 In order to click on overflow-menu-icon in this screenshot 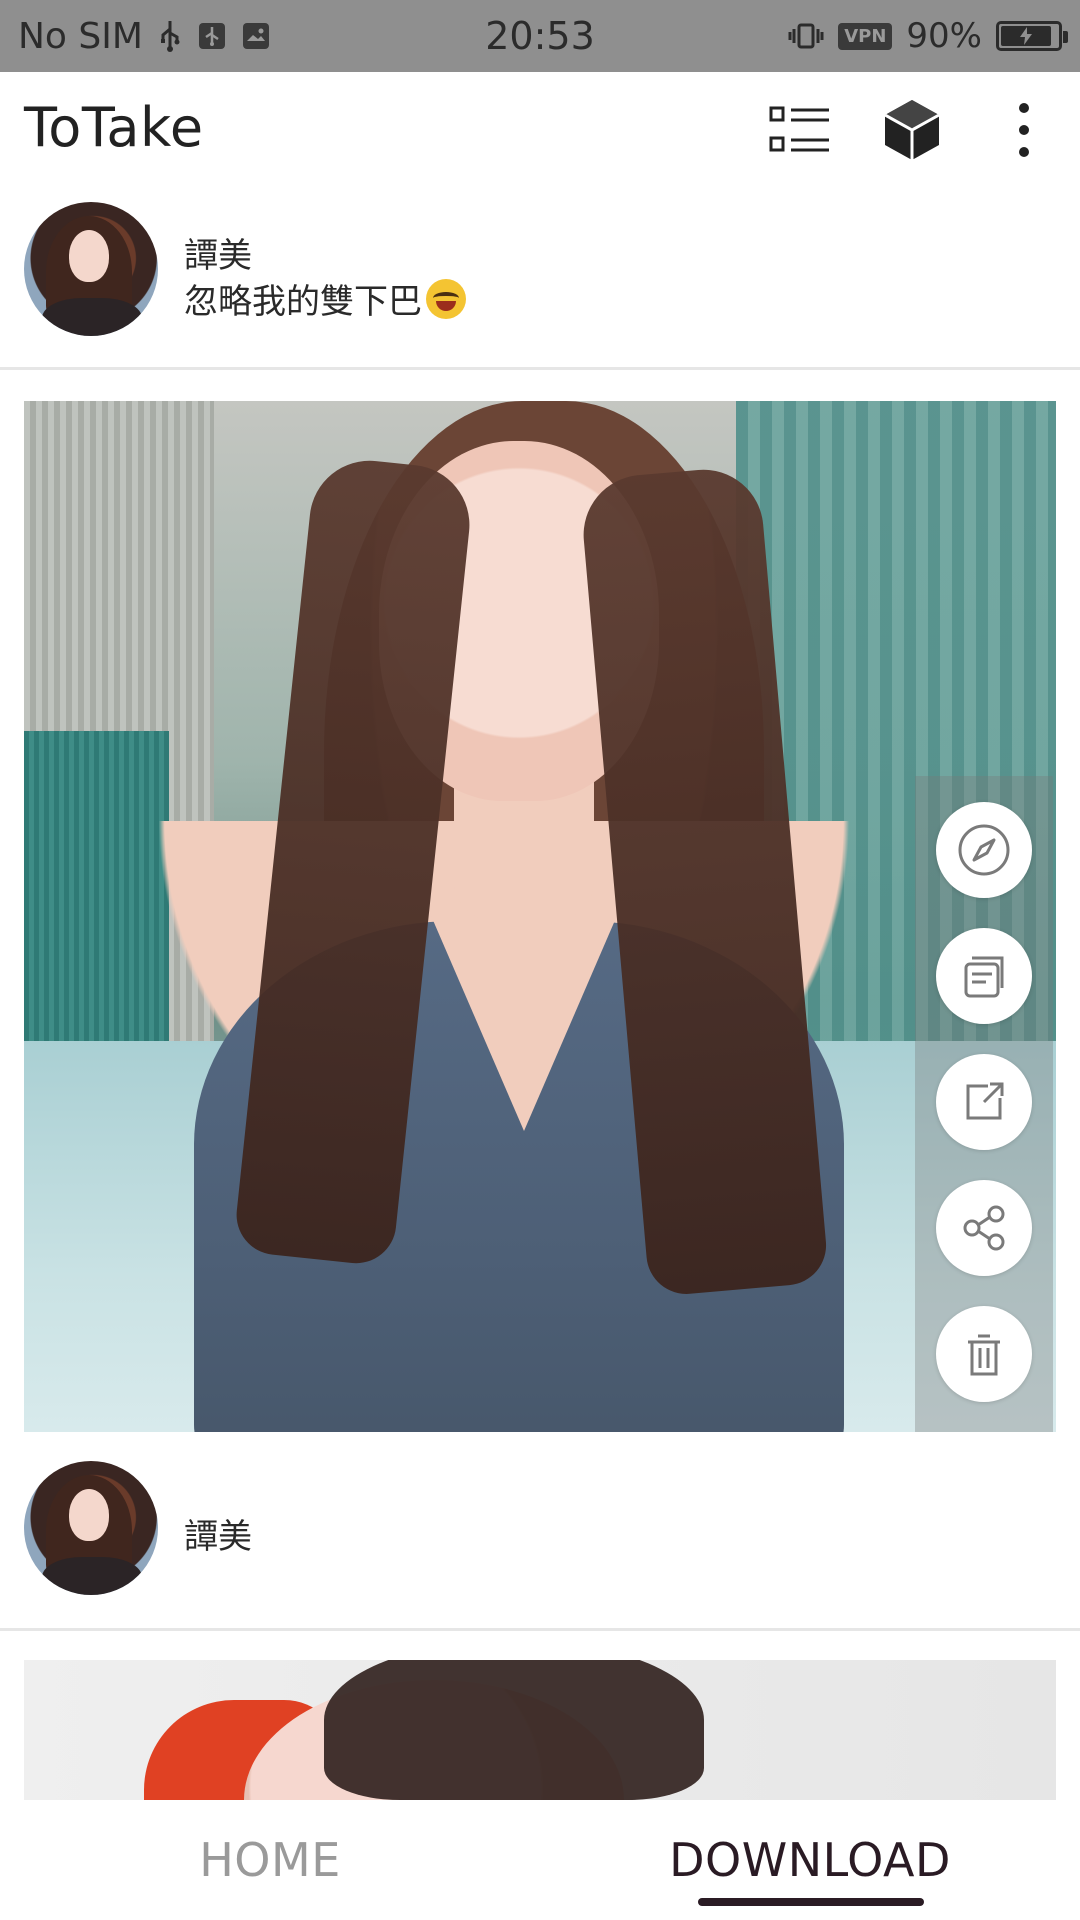, I will do `click(1024, 130)`.